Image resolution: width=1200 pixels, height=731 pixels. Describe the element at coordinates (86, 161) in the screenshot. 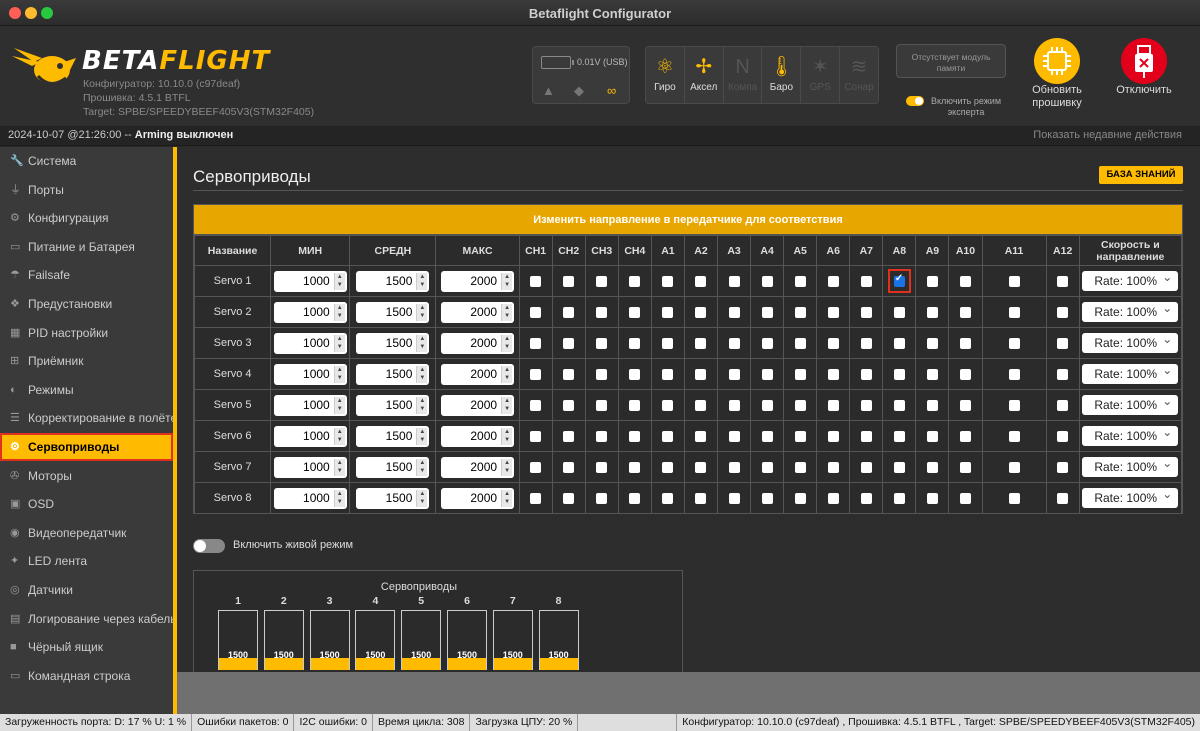

I see `sidebar-item-wrench: 🔧 Система` at that location.